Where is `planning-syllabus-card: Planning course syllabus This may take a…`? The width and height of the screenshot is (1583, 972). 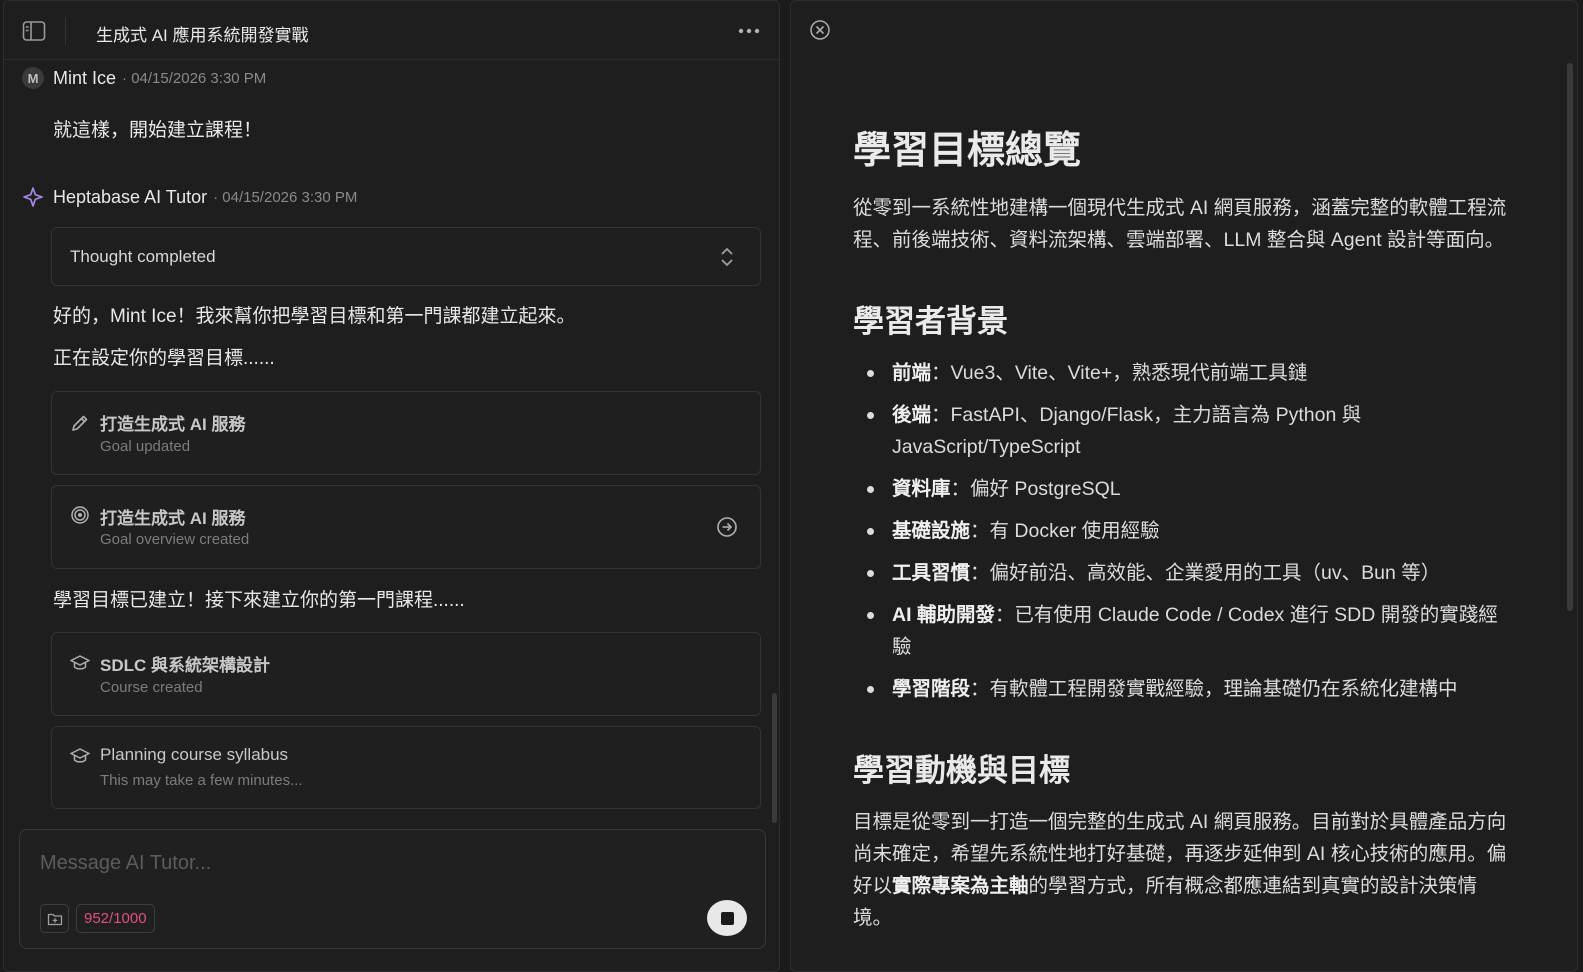 planning-syllabus-card: Planning course syllabus This may take a… is located at coordinates (406, 767).